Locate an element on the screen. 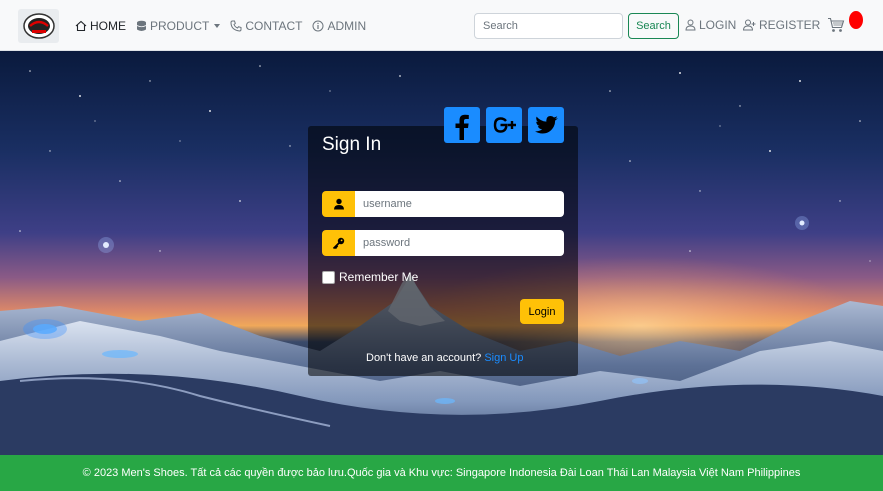 Image resolution: width=883 pixels, height=491 pixels. signup-link: Sign Up is located at coordinates (503, 358).